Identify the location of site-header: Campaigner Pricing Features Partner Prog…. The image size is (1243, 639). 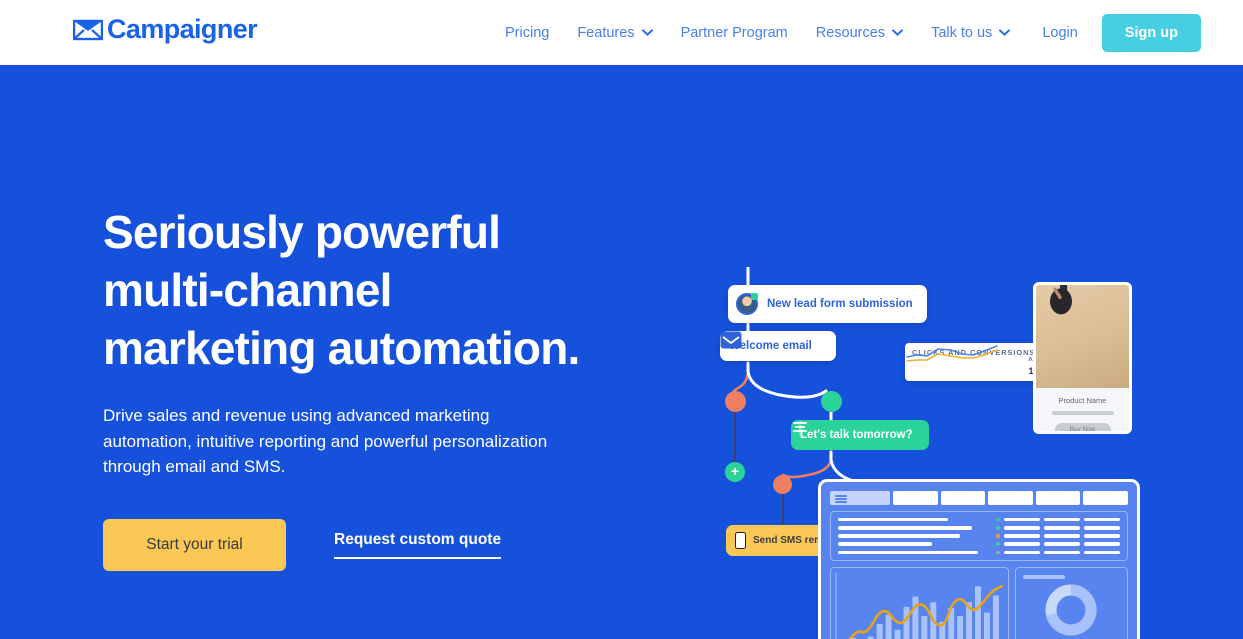
(621, 32).